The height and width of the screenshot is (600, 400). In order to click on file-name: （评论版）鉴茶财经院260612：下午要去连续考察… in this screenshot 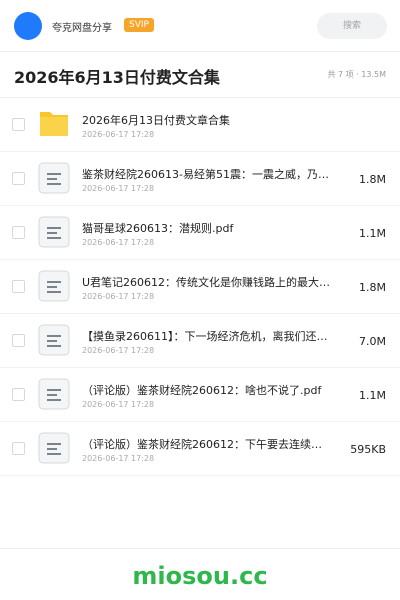, I will do `click(207, 444)`.